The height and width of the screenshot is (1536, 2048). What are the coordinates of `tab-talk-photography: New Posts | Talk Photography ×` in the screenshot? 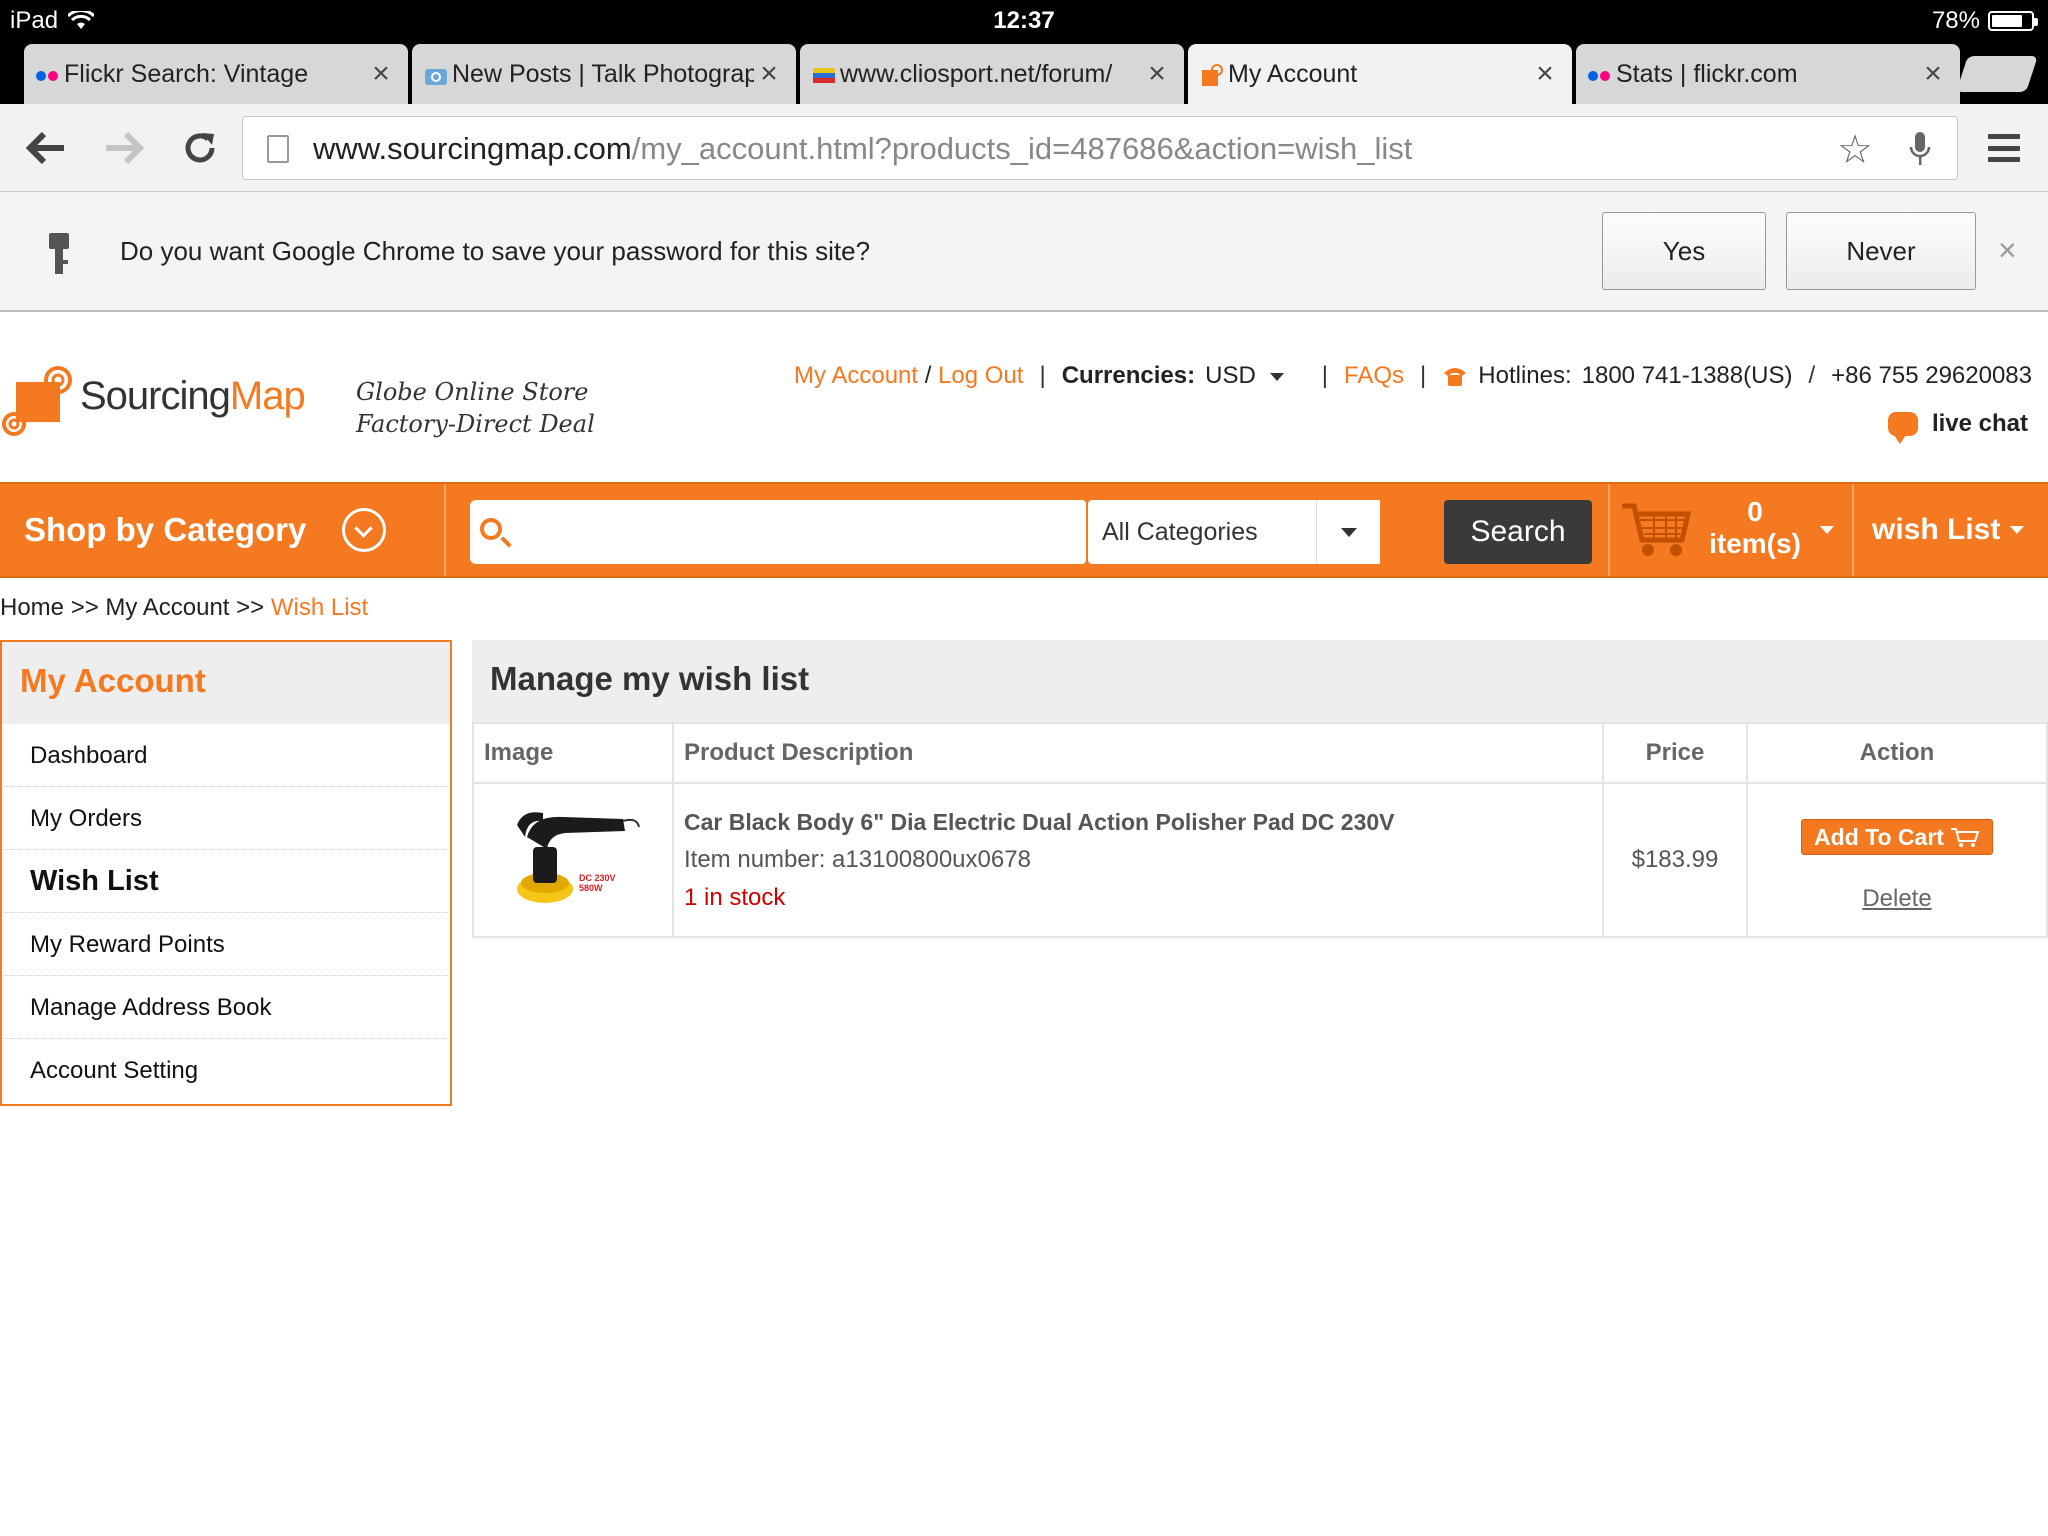 It's located at (604, 74).